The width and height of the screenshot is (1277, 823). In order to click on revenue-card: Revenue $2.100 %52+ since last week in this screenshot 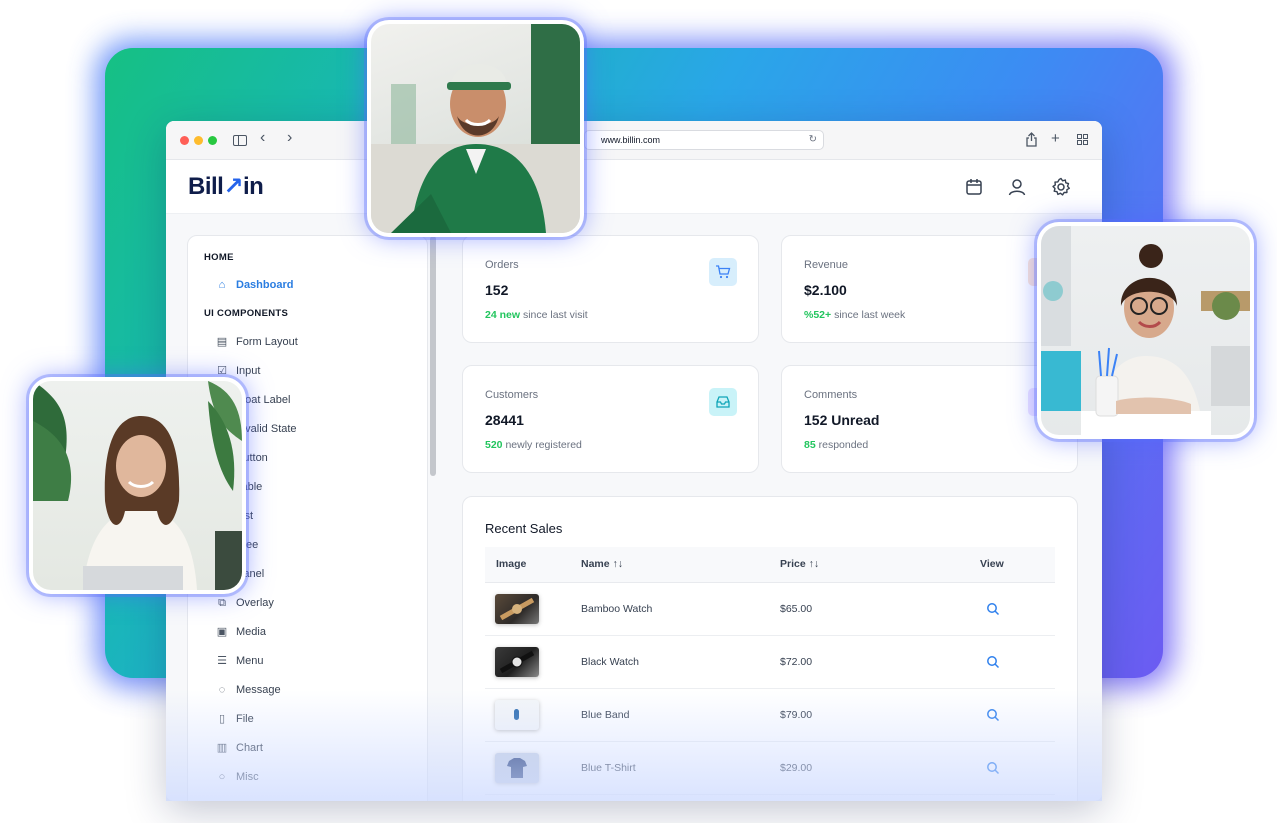, I will do `click(929, 289)`.